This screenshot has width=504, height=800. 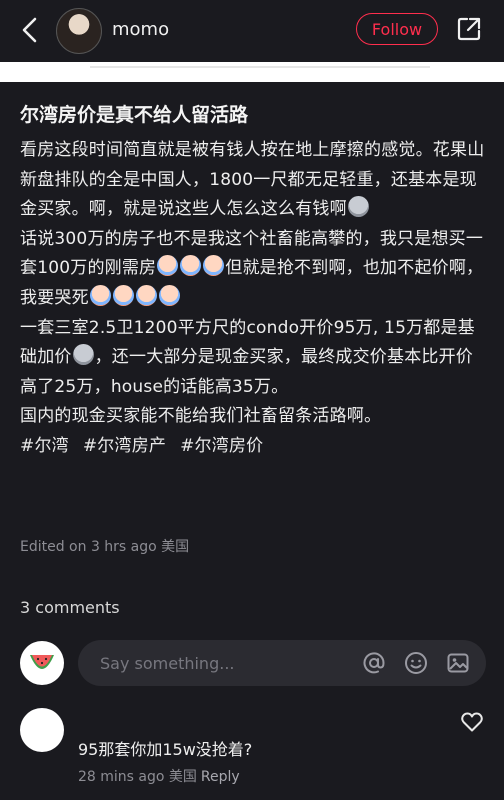 What do you see at coordinates (79, 31) in the screenshot?
I see `author-avatar` at bounding box center [79, 31].